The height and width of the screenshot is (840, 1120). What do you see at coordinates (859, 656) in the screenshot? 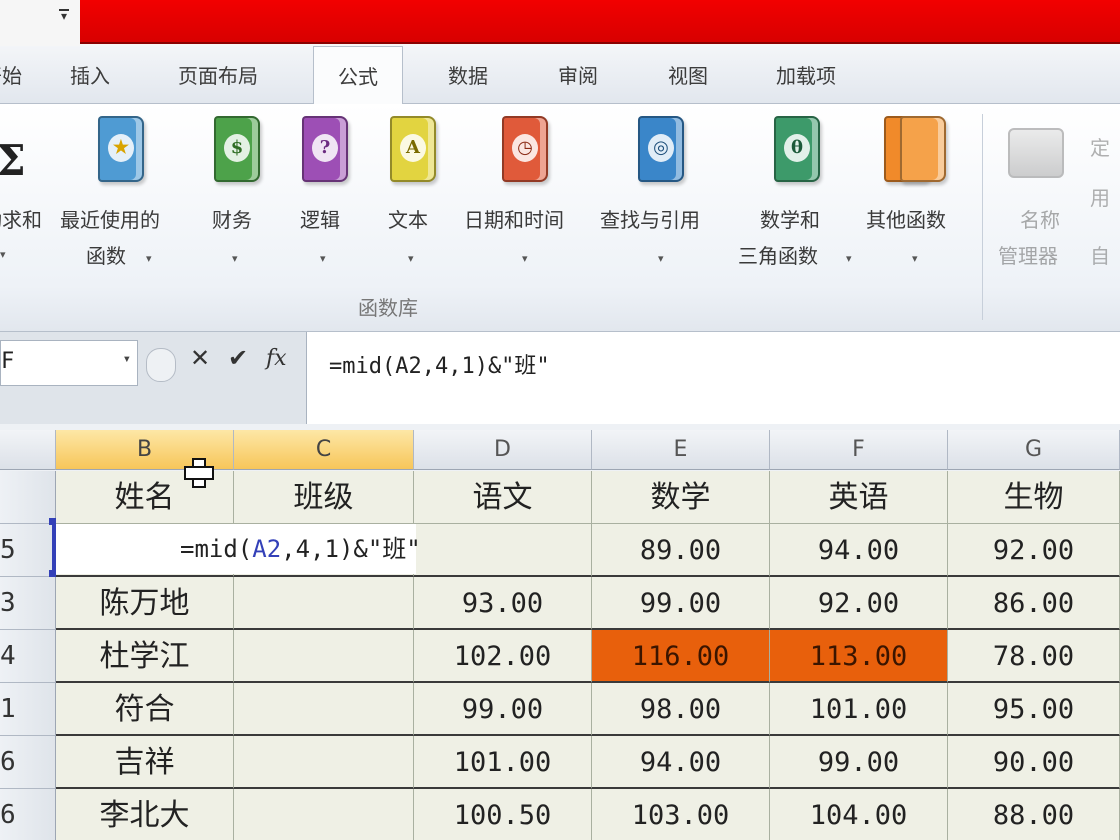
I see `cell-english-highlighted: 113.00` at bounding box center [859, 656].